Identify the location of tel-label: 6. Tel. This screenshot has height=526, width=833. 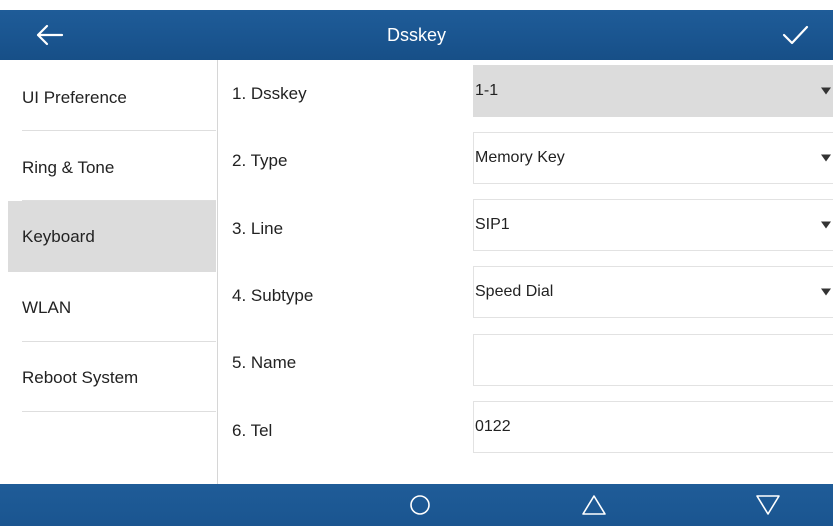
(252, 430).